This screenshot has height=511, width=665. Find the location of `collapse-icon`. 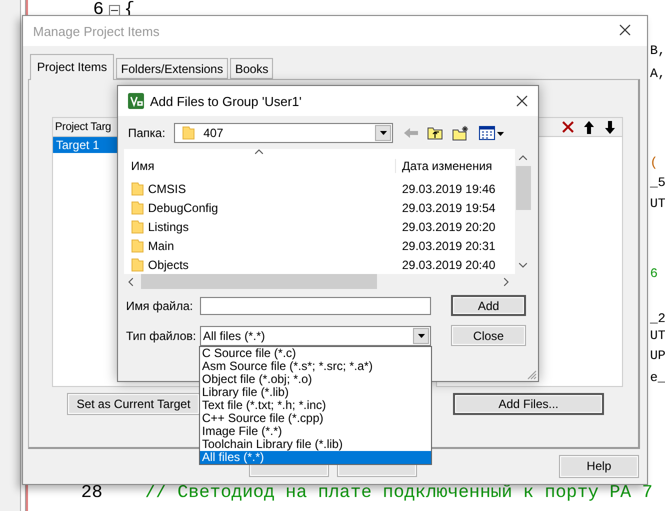

collapse-icon is located at coordinates (114, 10).